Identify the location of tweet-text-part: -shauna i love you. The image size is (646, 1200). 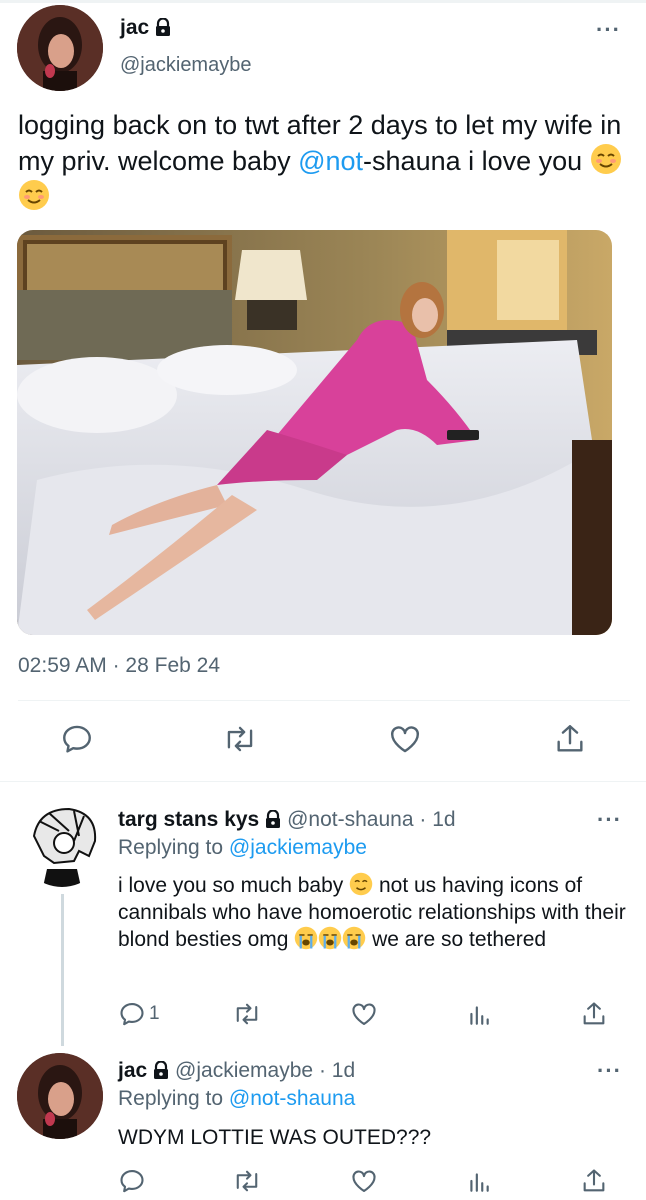
(473, 161).